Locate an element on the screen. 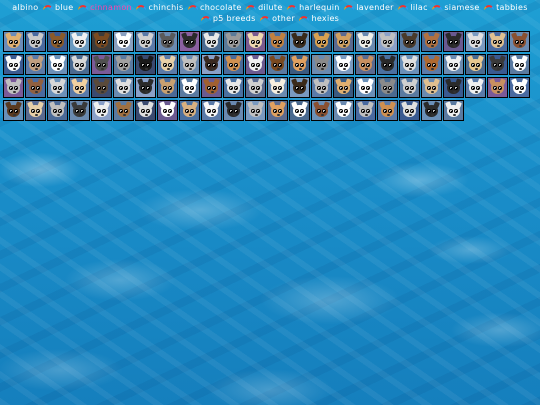 Image resolution: width=540 pixels, height=405 pixels. nav-item: other is located at coordinates (277, 18).